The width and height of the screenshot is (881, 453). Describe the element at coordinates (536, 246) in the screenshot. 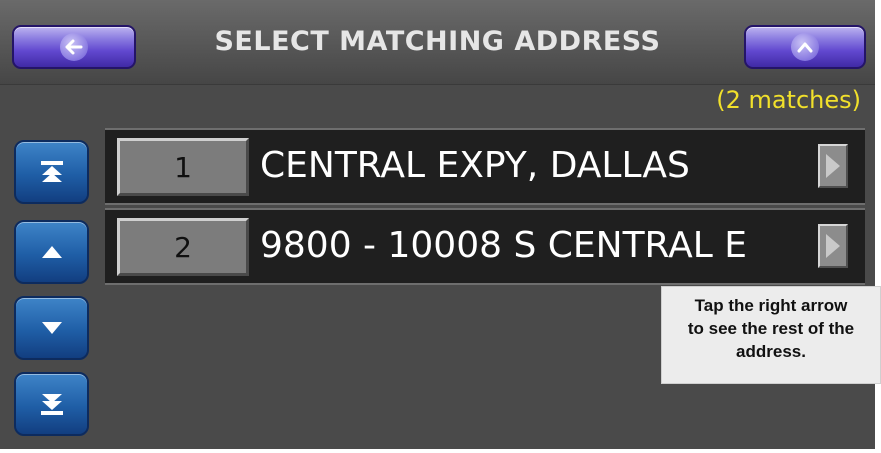

I see `item-address: 9800 - 10008 S CENTRAL E` at that location.